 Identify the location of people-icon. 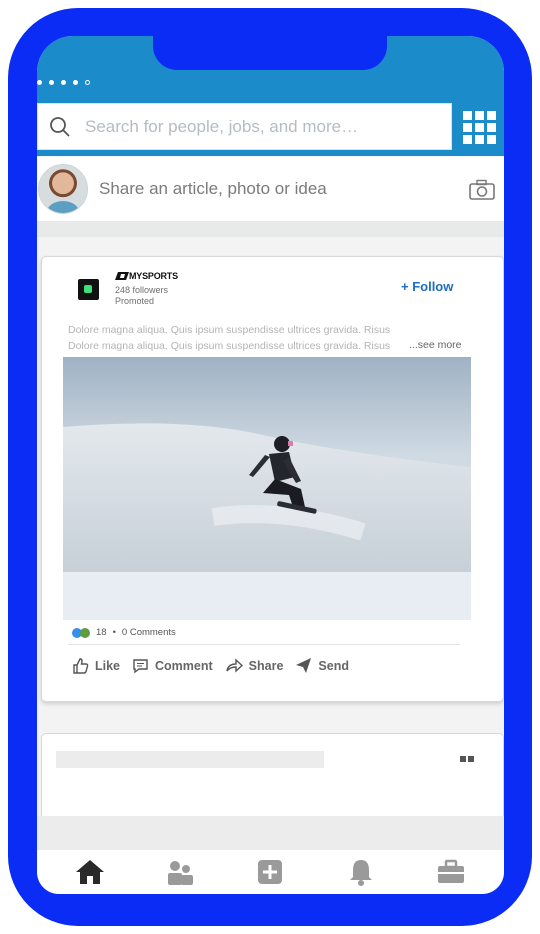
(181, 873).